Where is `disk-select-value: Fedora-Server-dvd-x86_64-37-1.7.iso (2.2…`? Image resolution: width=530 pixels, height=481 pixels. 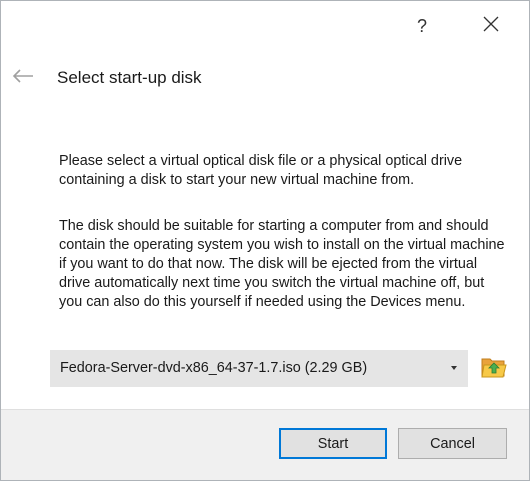
disk-select-value: Fedora-Server-dvd-x86_64-37-1.7.iso (2.2… is located at coordinates (214, 368).